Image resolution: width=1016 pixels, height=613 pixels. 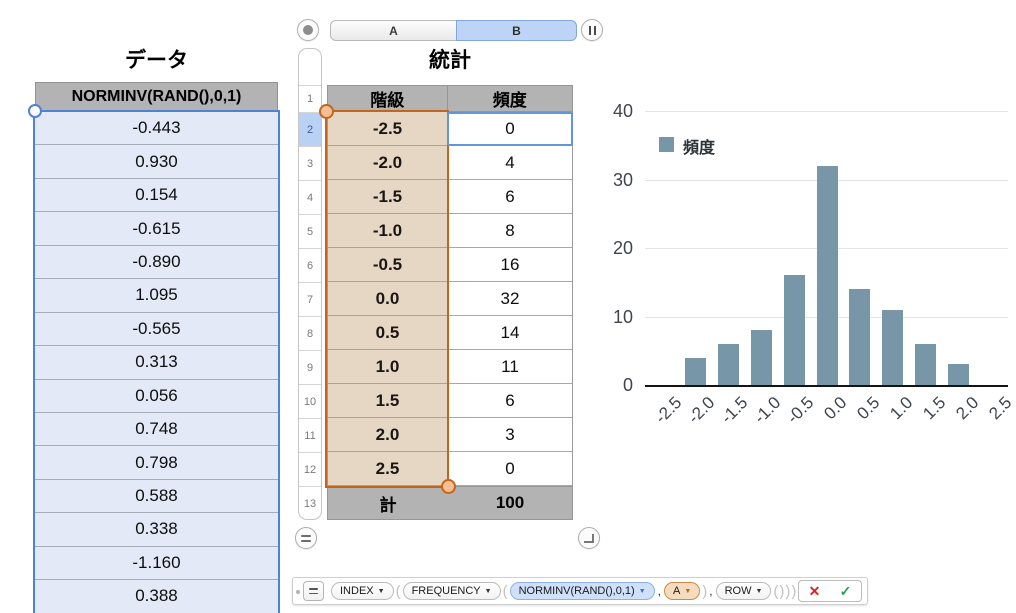 What do you see at coordinates (313, 591) in the screenshot?
I see `formula-menu-button` at bounding box center [313, 591].